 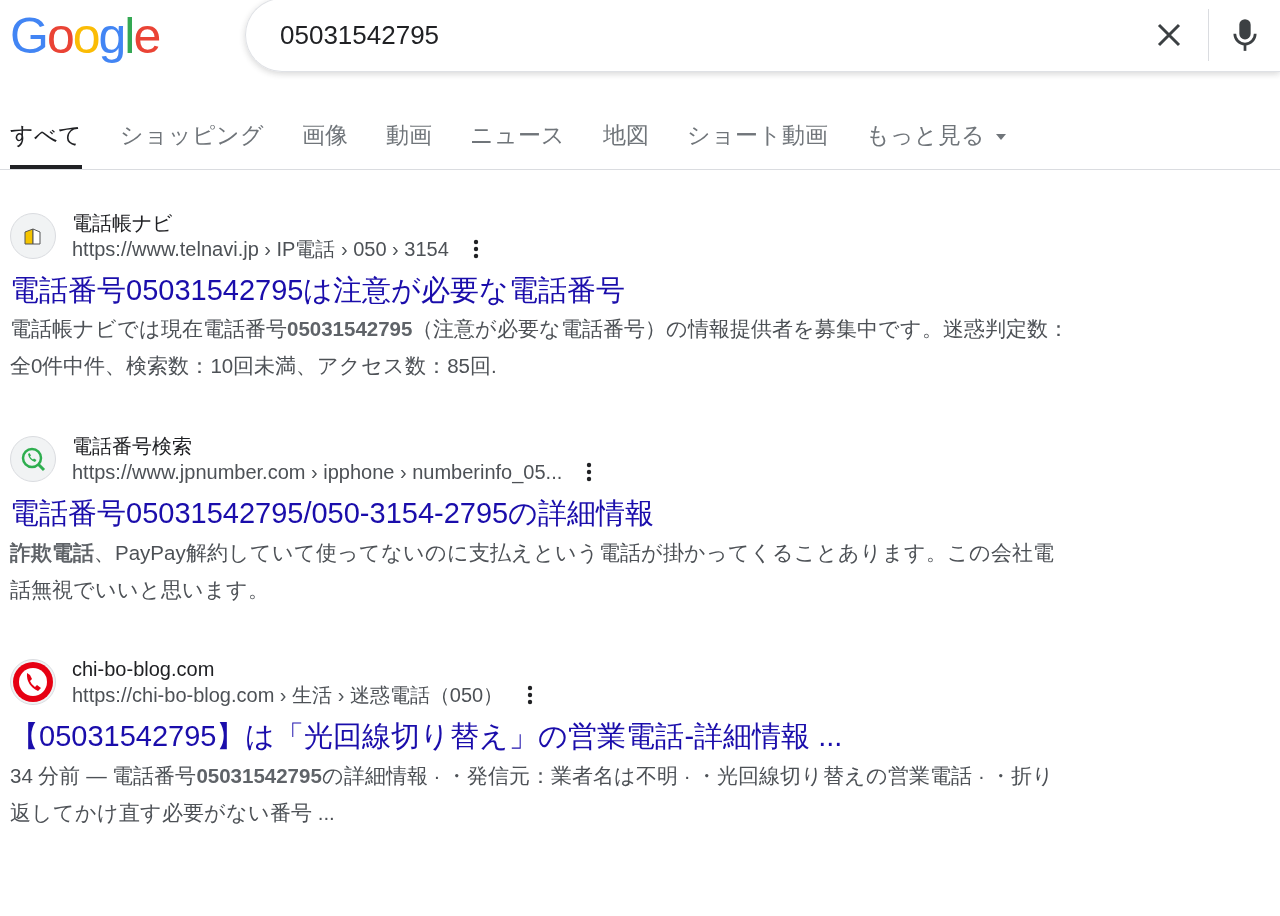 What do you see at coordinates (757, 139) in the screenshot?
I see `search-tab: ショート動画` at bounding box center [757, 139].